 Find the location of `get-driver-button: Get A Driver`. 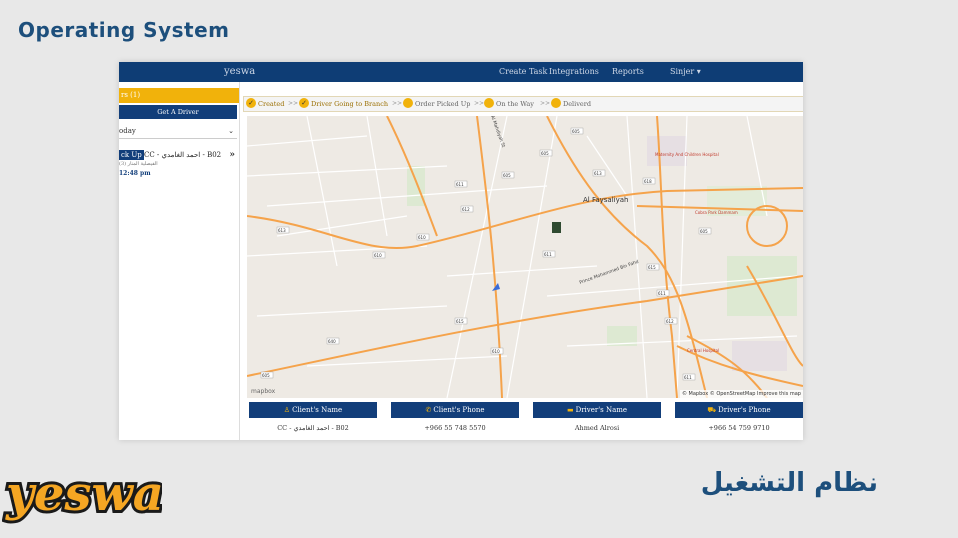

get-driver-button: Get A Driver is located at coordinates (178, 112).